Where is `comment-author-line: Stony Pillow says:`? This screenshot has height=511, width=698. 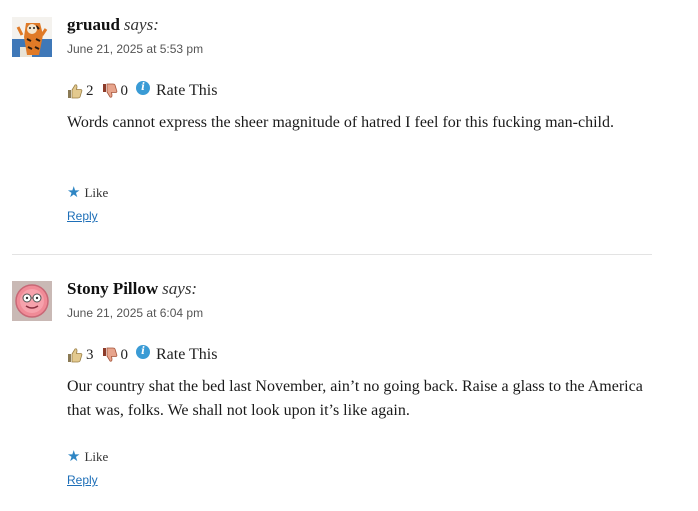
comment-author-line: Stony Pillow says: is located at coordinates (132, 289).